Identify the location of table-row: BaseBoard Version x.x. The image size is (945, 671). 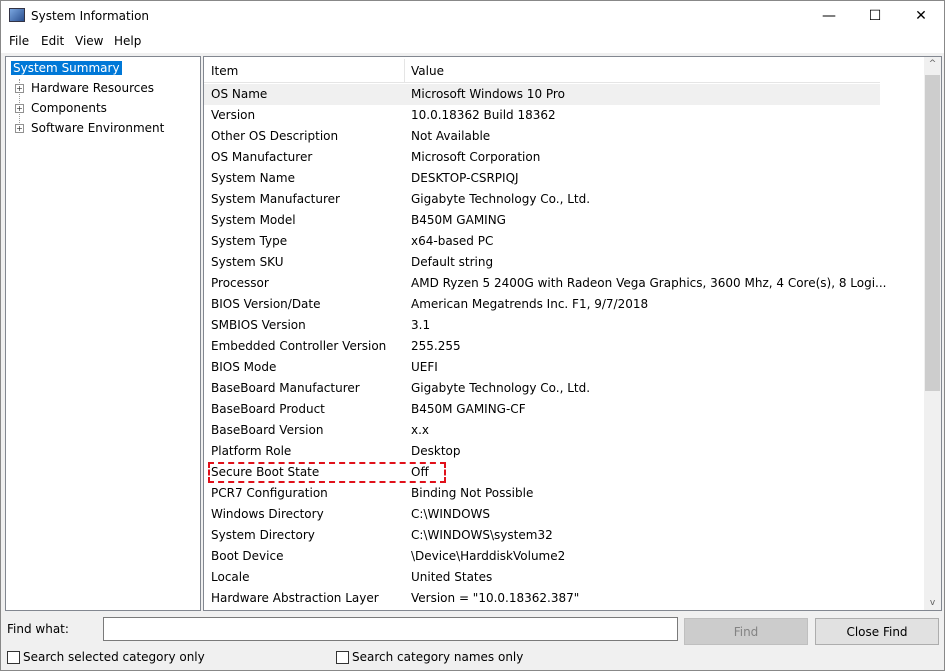
(542, 430).